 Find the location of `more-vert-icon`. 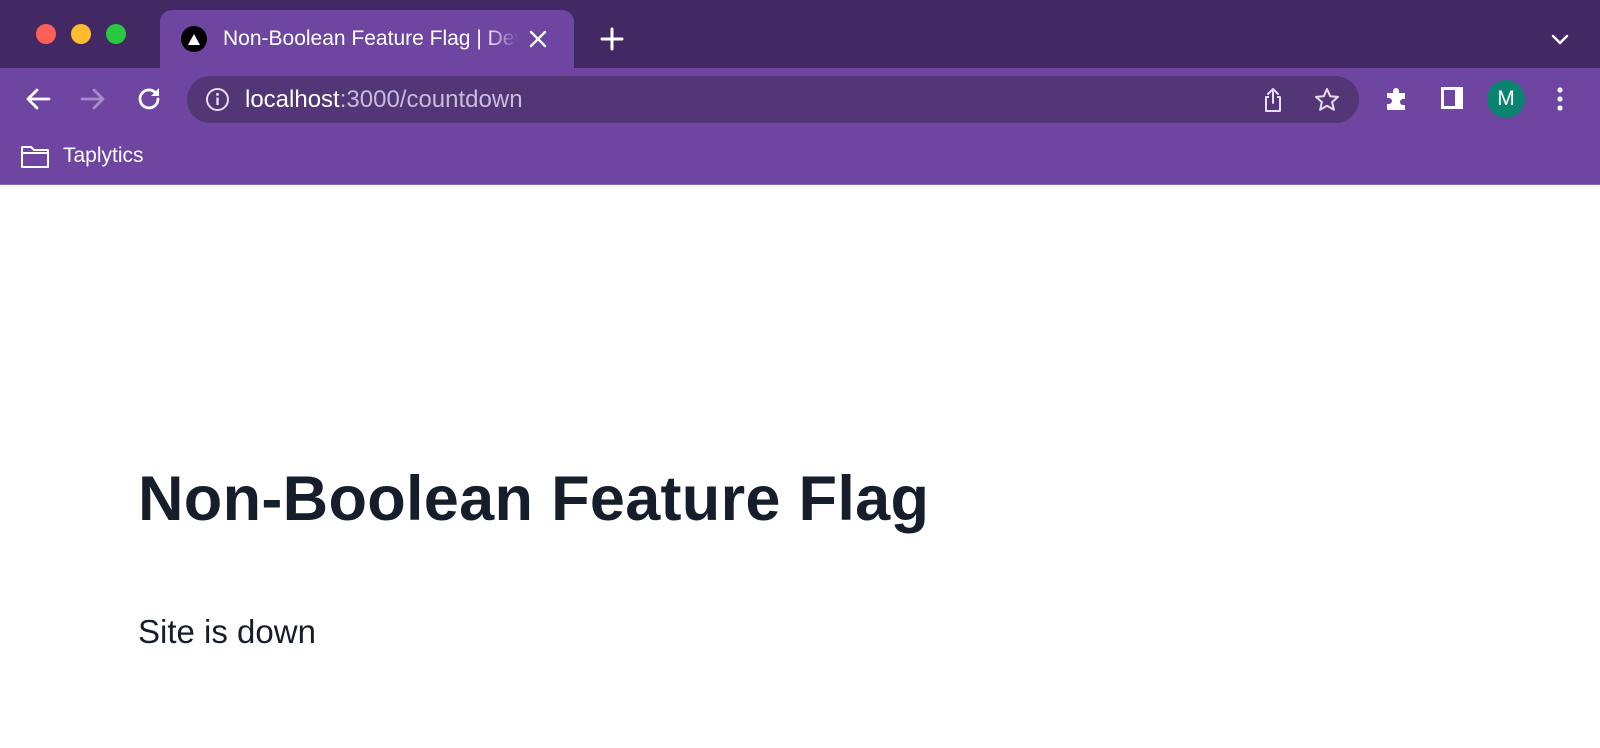

more-vert-icon is located at coordinates (1560, 99).